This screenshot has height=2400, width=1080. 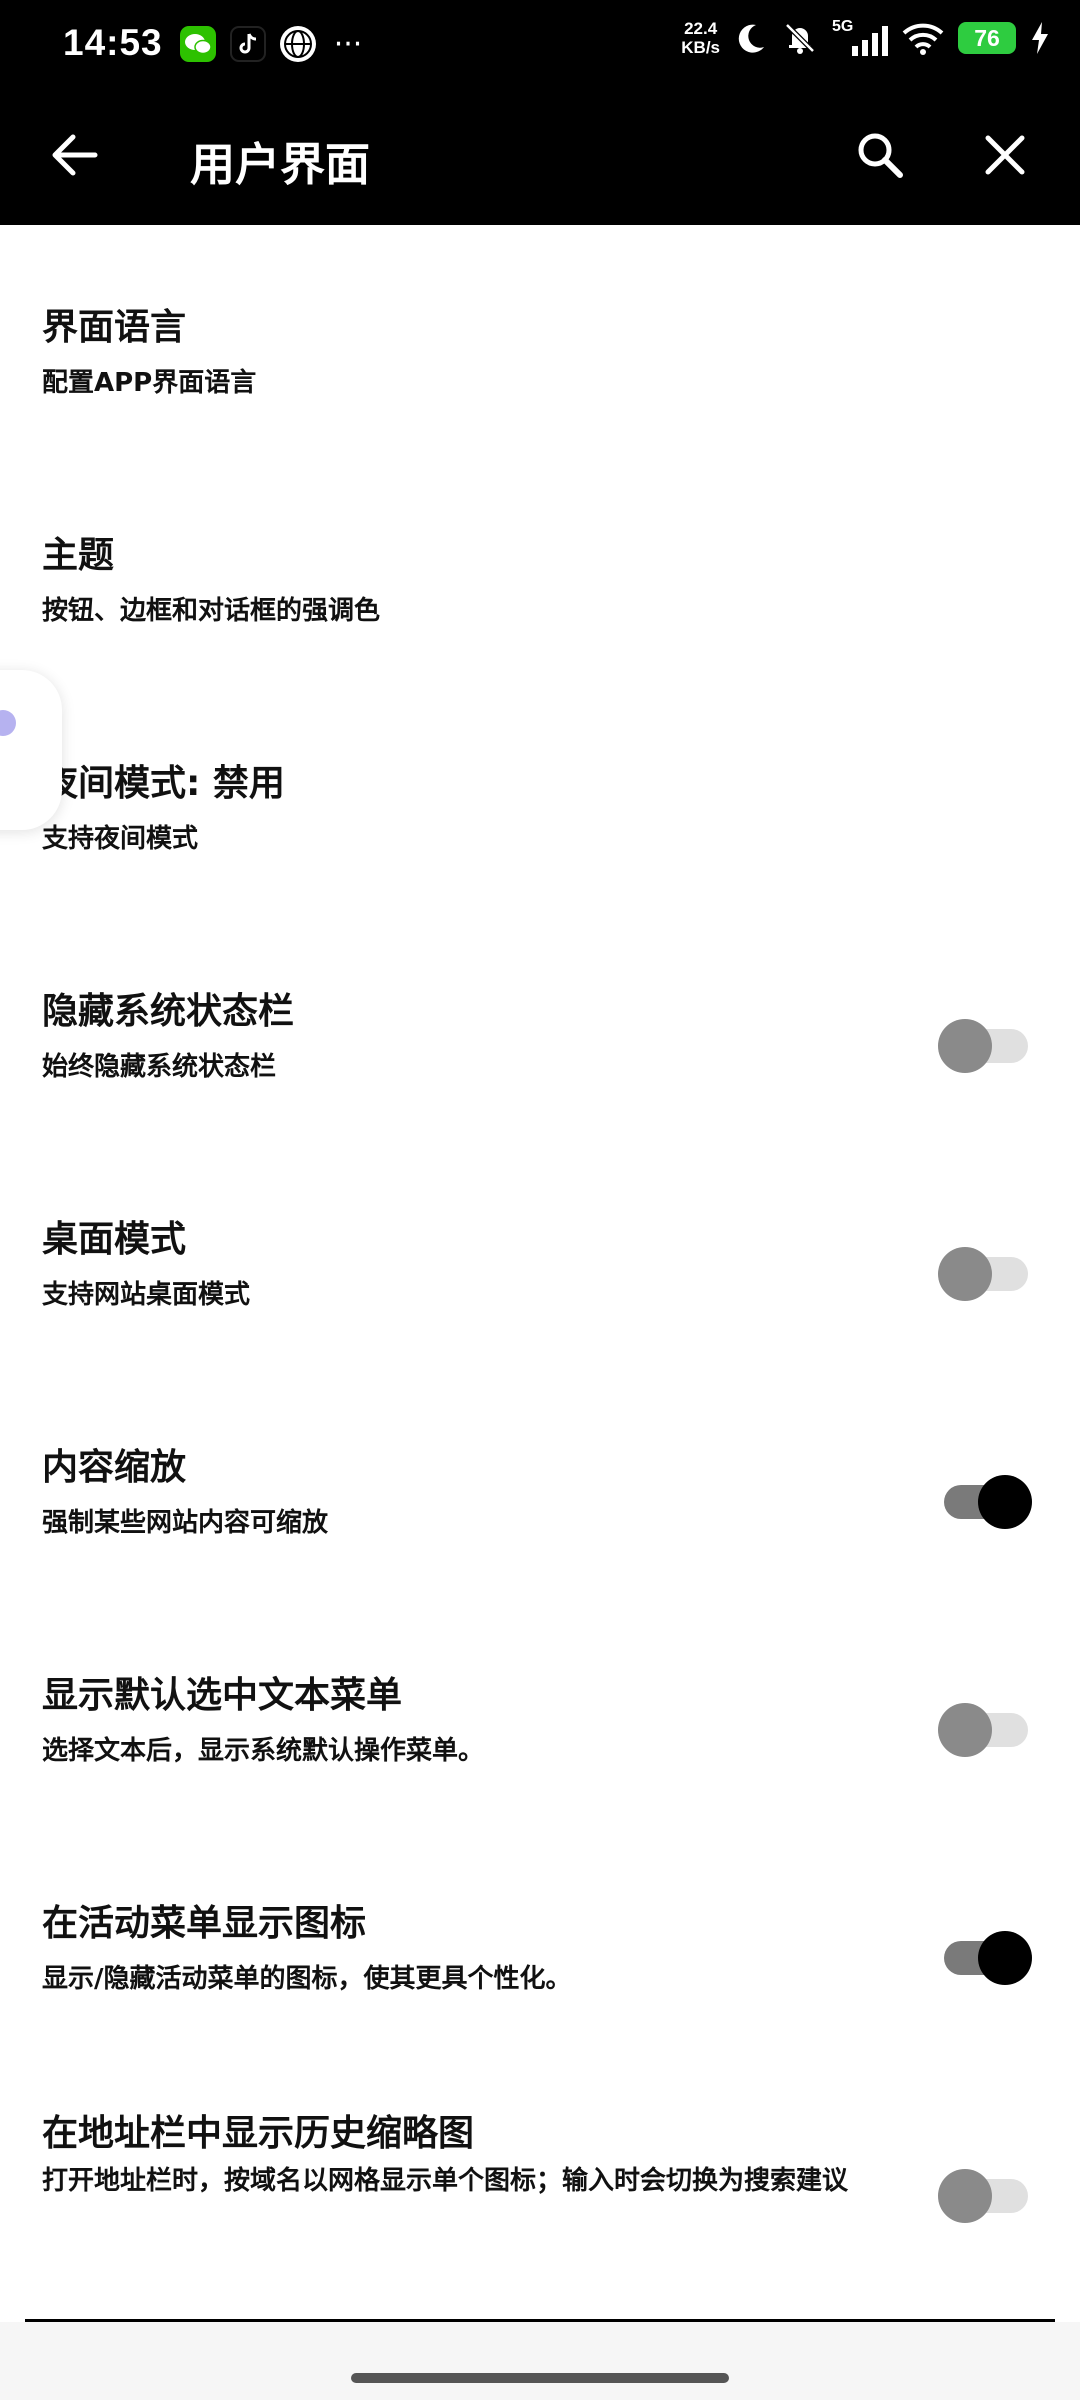 I want to click on search-button, so click(x=880, y=155).